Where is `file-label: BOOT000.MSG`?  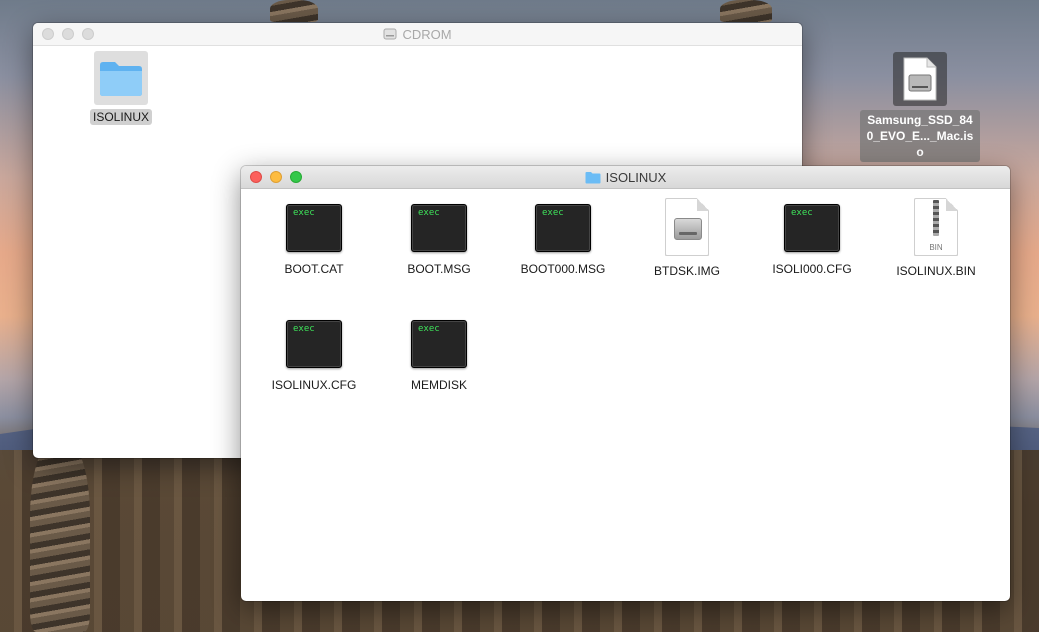
file-label: BOOT000.MSG is located at coordinates (563, 269).